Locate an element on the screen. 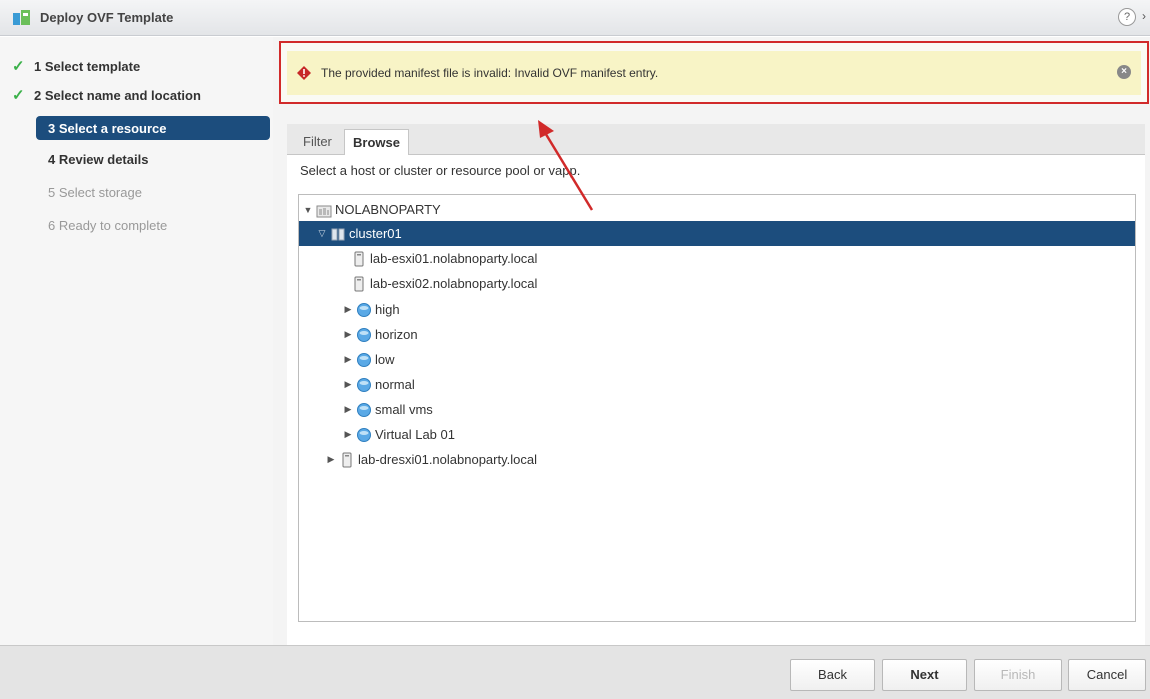  step-label: 1 Select template is located at coordinates (87, 66).